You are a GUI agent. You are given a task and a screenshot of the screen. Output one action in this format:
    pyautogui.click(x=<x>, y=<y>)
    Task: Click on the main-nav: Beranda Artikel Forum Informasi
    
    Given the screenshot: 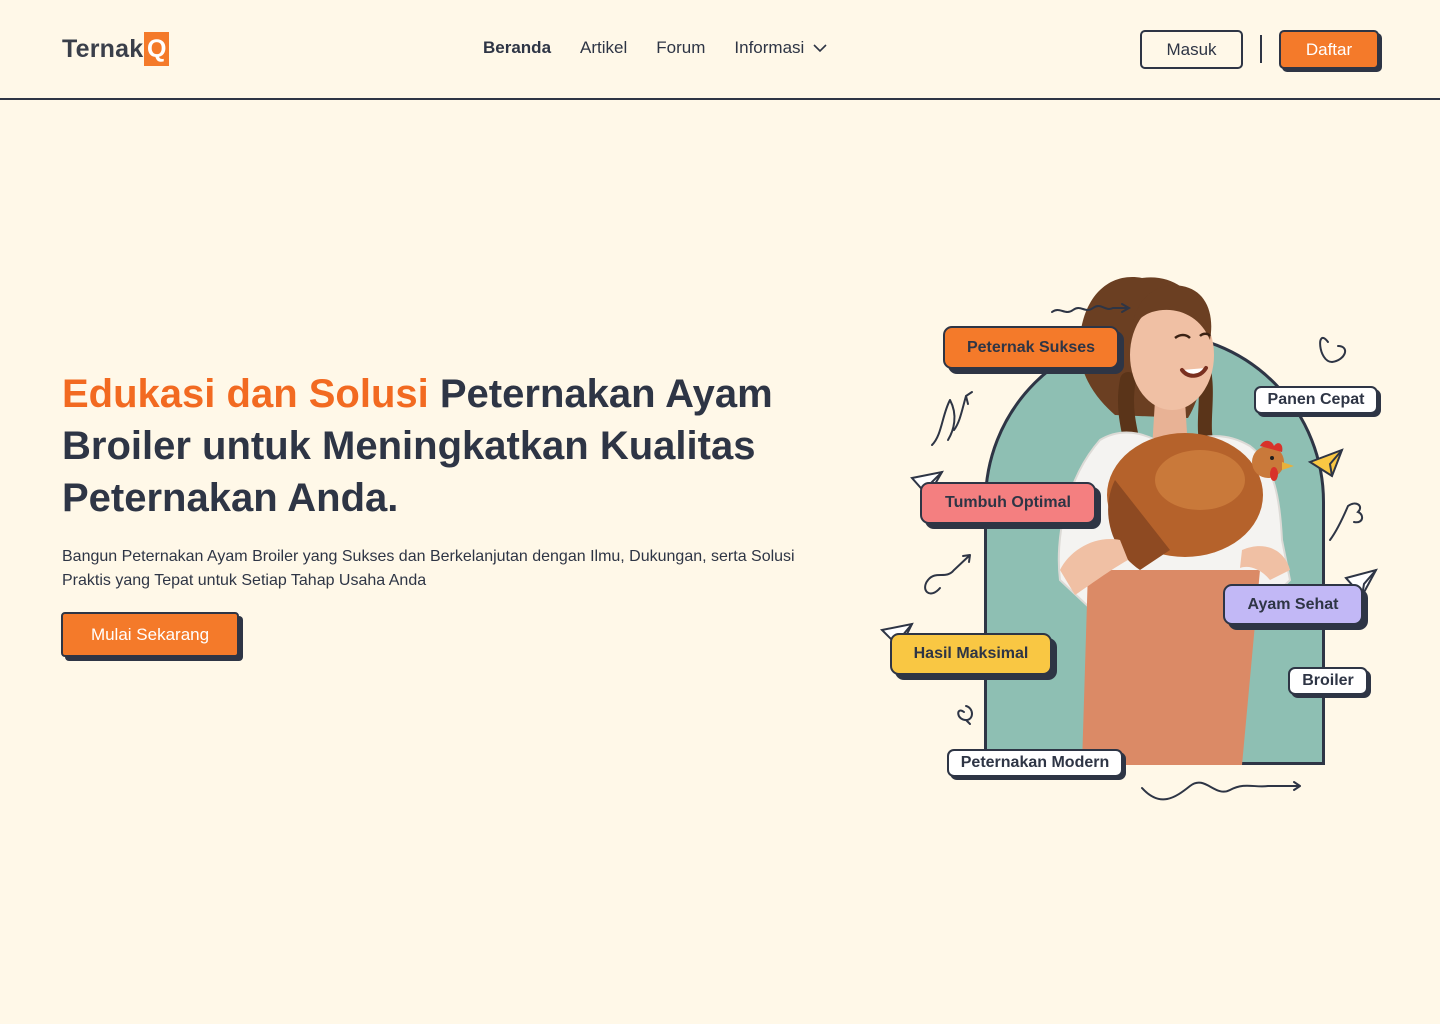 What is the action you would take?
    pyautogui.click(x=655, y=48)
    